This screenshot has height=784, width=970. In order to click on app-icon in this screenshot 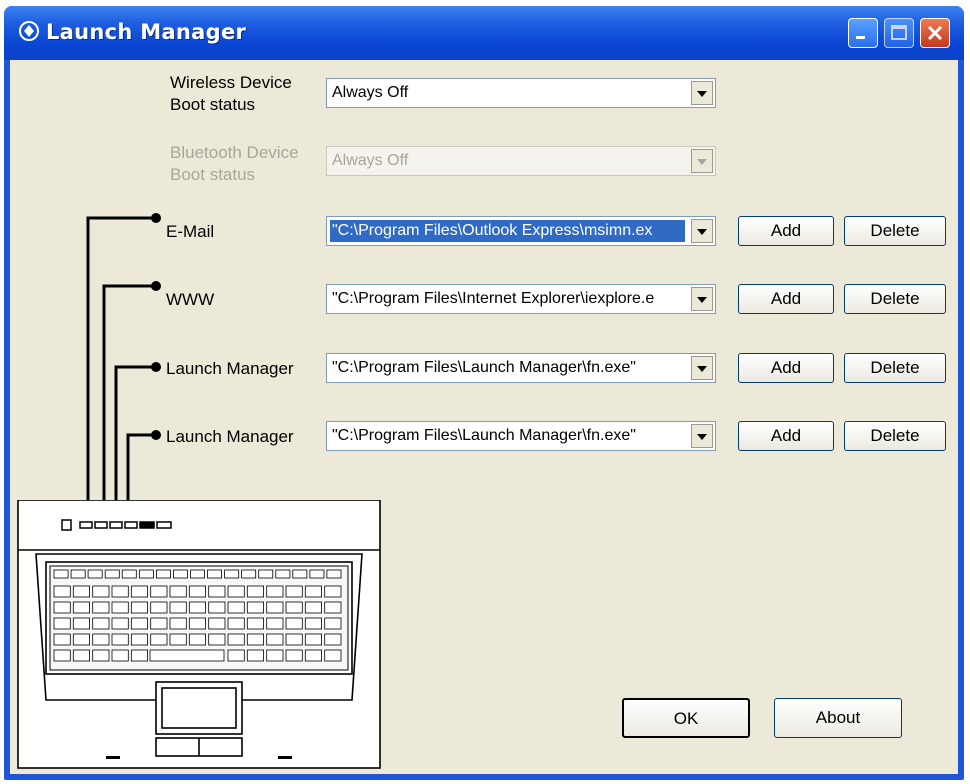, I will do `click(29, 31)`.